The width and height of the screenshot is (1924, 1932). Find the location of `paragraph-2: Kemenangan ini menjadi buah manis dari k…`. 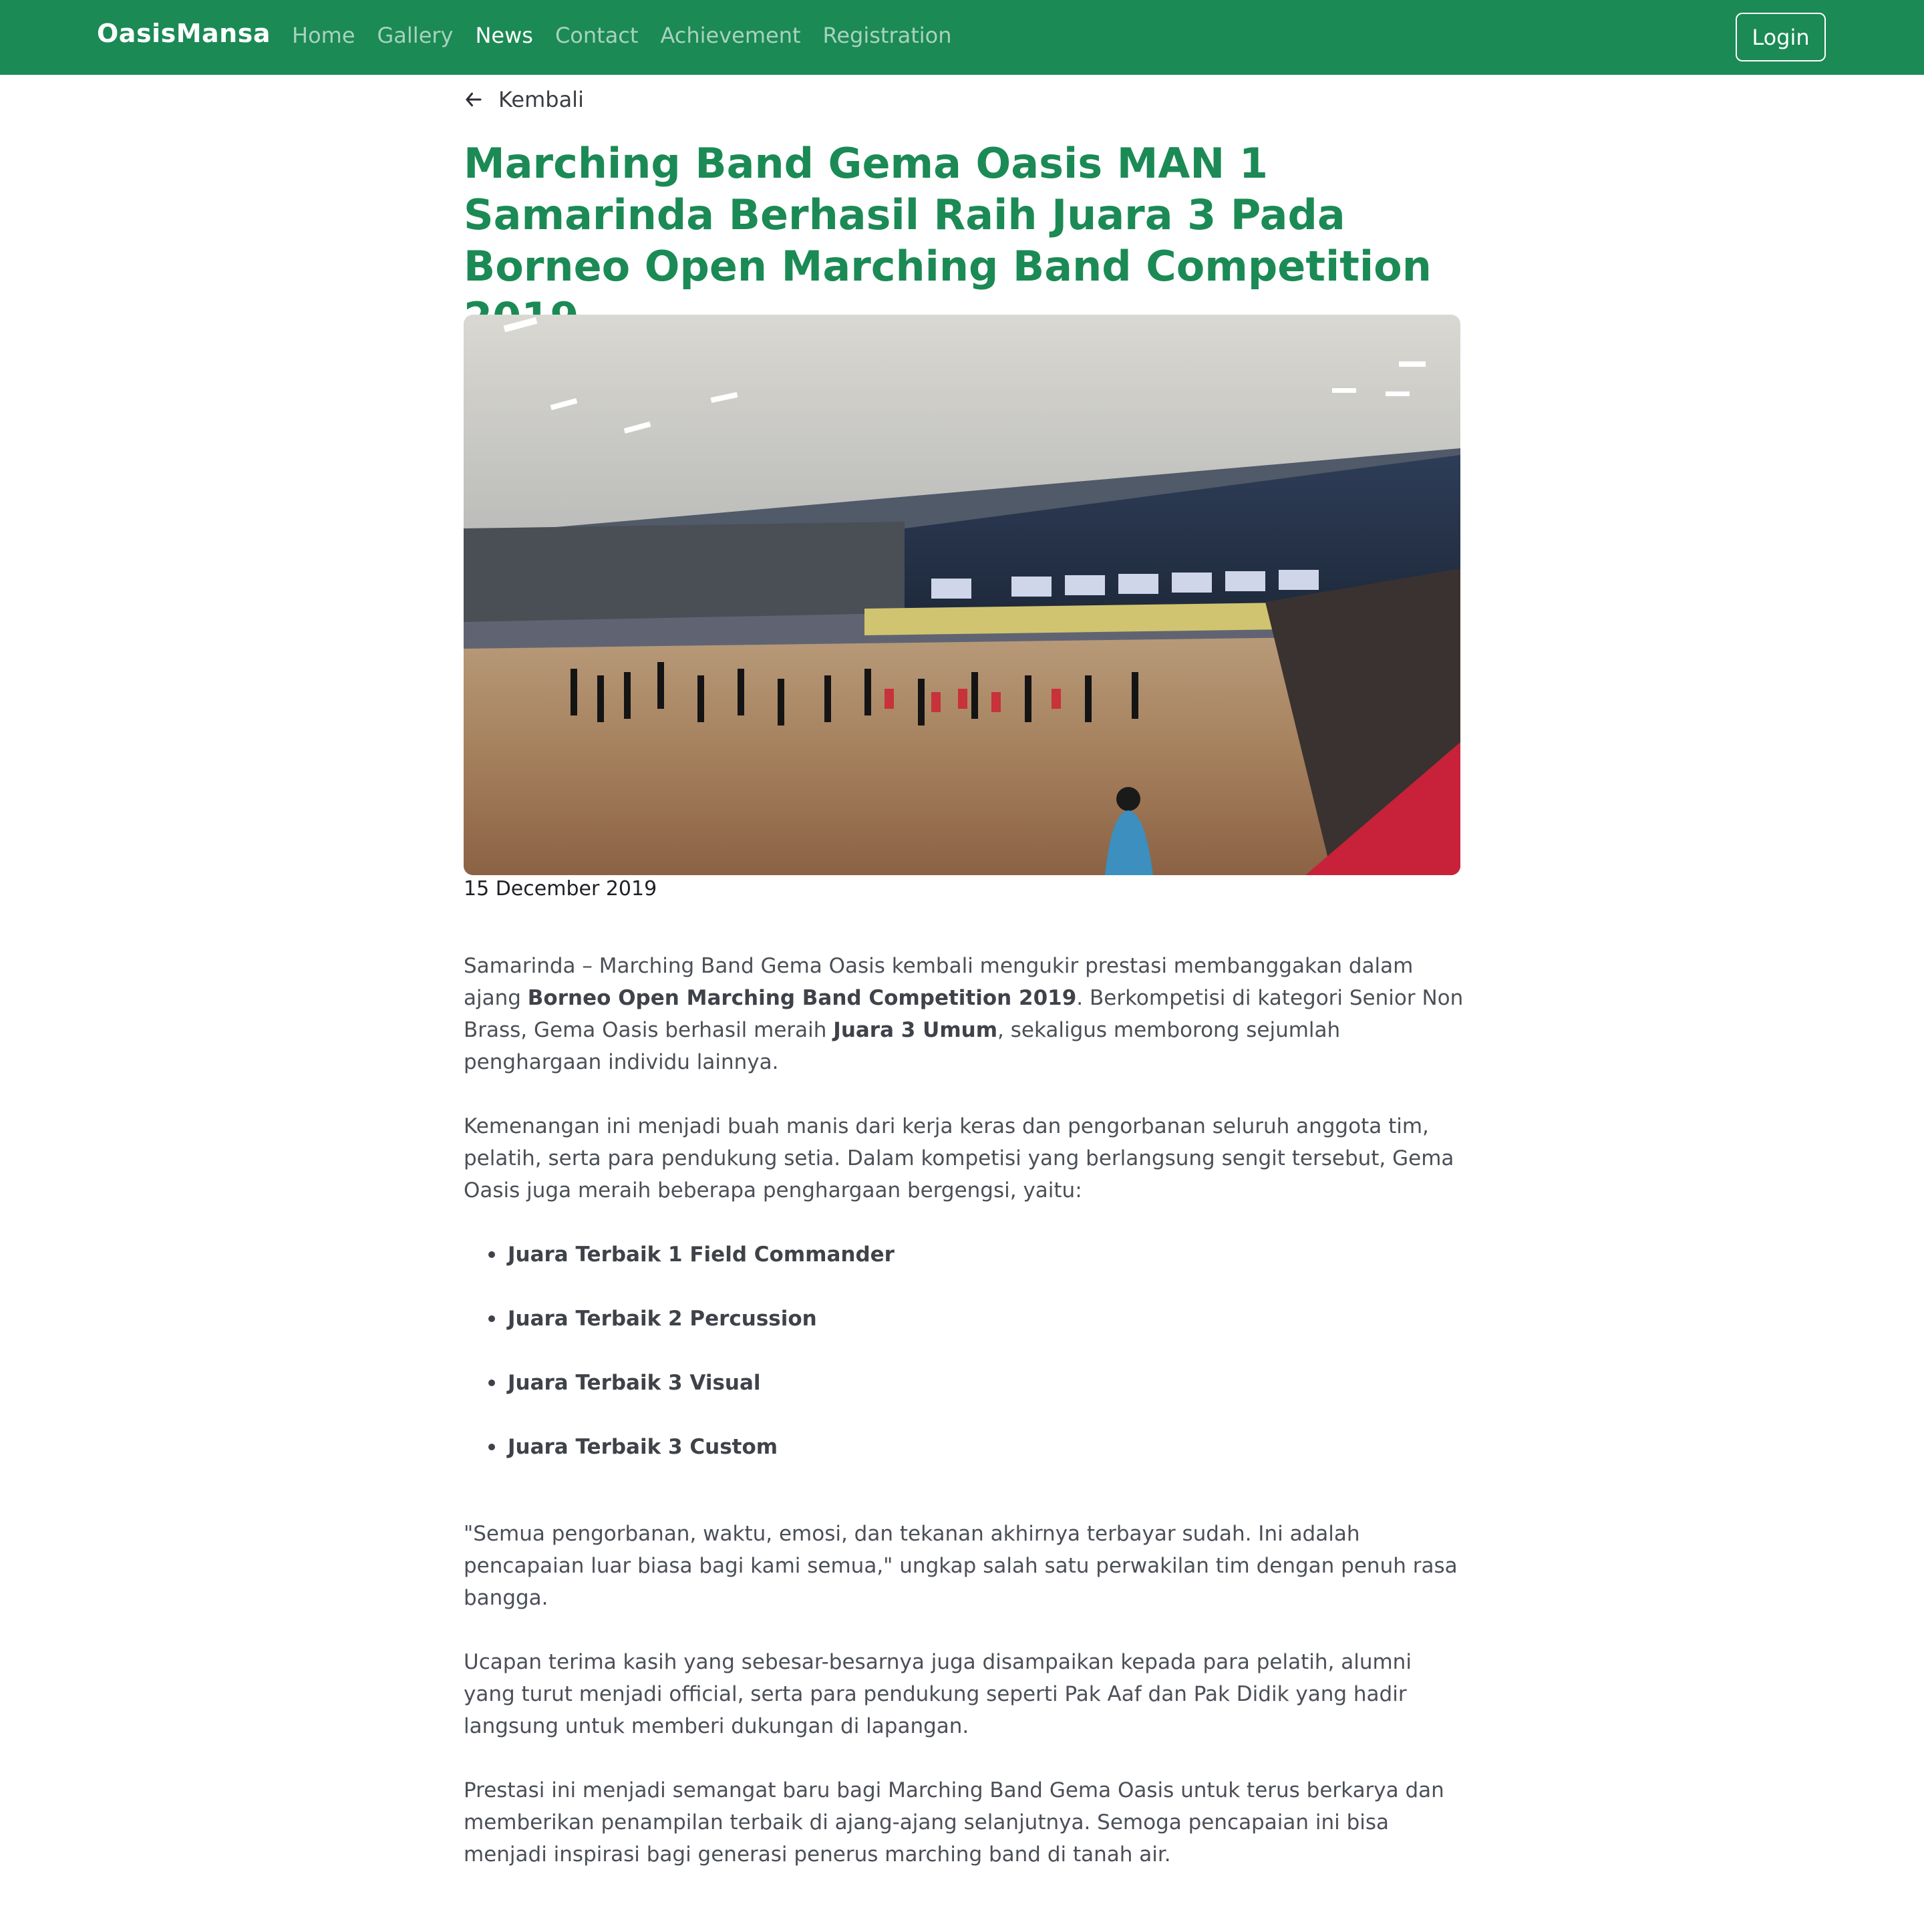

paragraph-2: Kemenangan ini menjadi buah manis dari k… is located at coordinates (959, 1158).